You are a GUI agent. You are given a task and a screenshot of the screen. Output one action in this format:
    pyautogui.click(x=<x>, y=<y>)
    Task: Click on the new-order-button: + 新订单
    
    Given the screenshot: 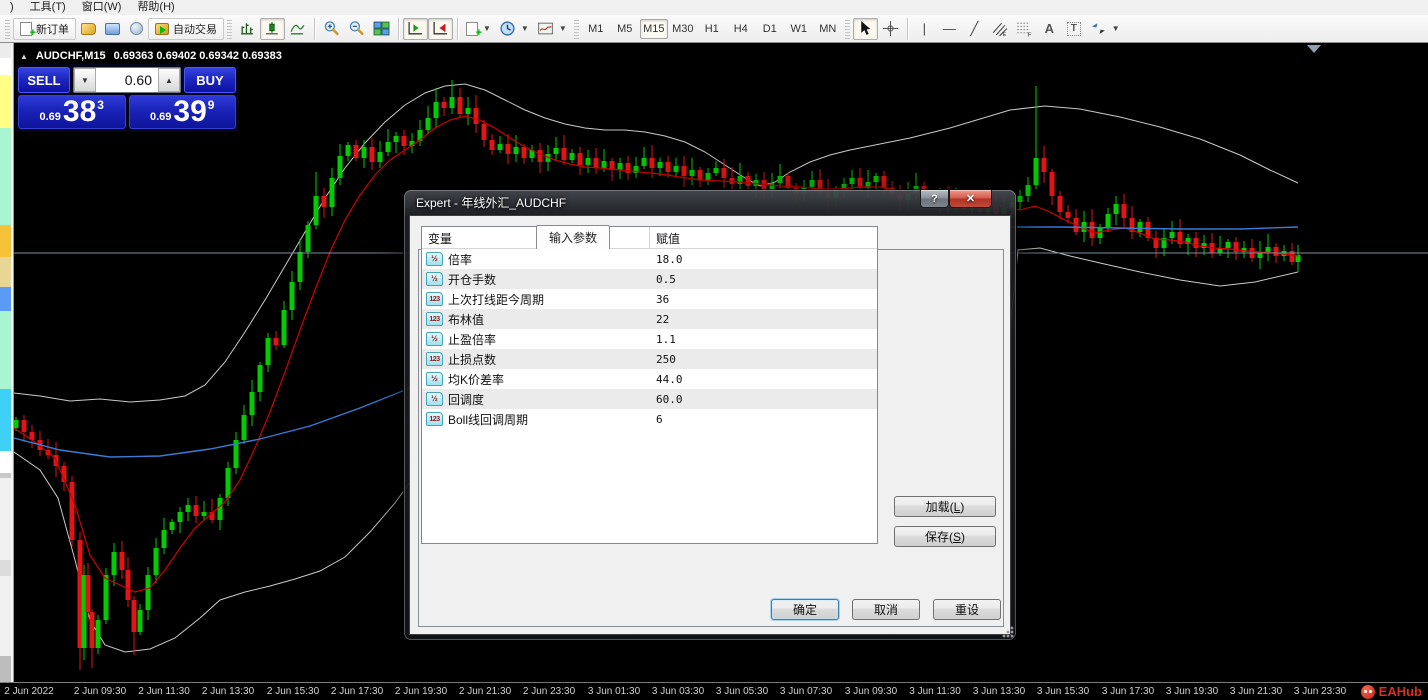 What is the action you would take?
    pyautogui.click(x=44, y=28)
    